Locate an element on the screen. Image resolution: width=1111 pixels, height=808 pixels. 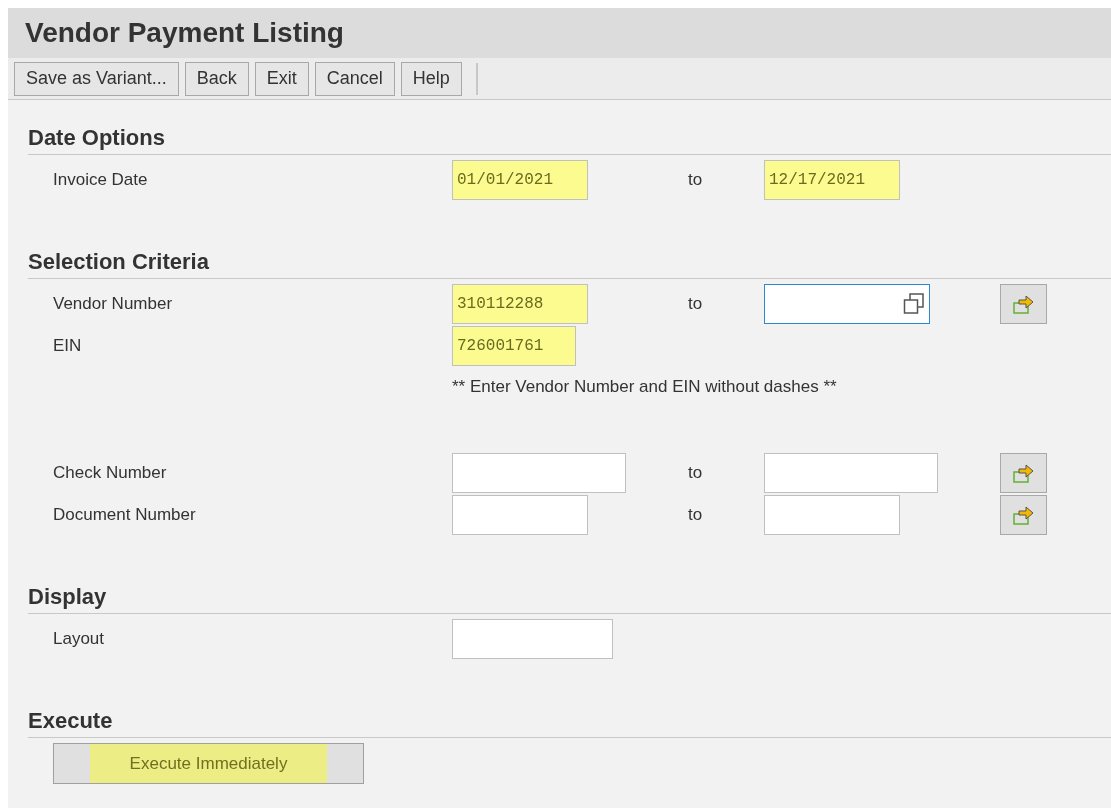
toolbar-button: Help is located at coordinates (431, 78).